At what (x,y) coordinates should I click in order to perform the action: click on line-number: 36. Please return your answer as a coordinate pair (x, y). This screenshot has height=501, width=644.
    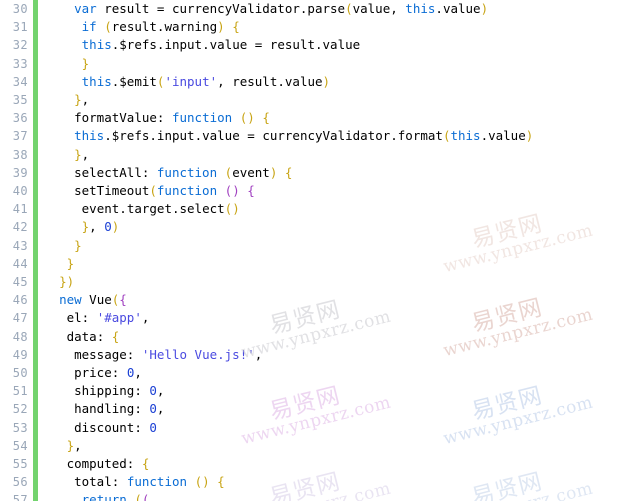
    Looking at the image, I should click on (20, 118).